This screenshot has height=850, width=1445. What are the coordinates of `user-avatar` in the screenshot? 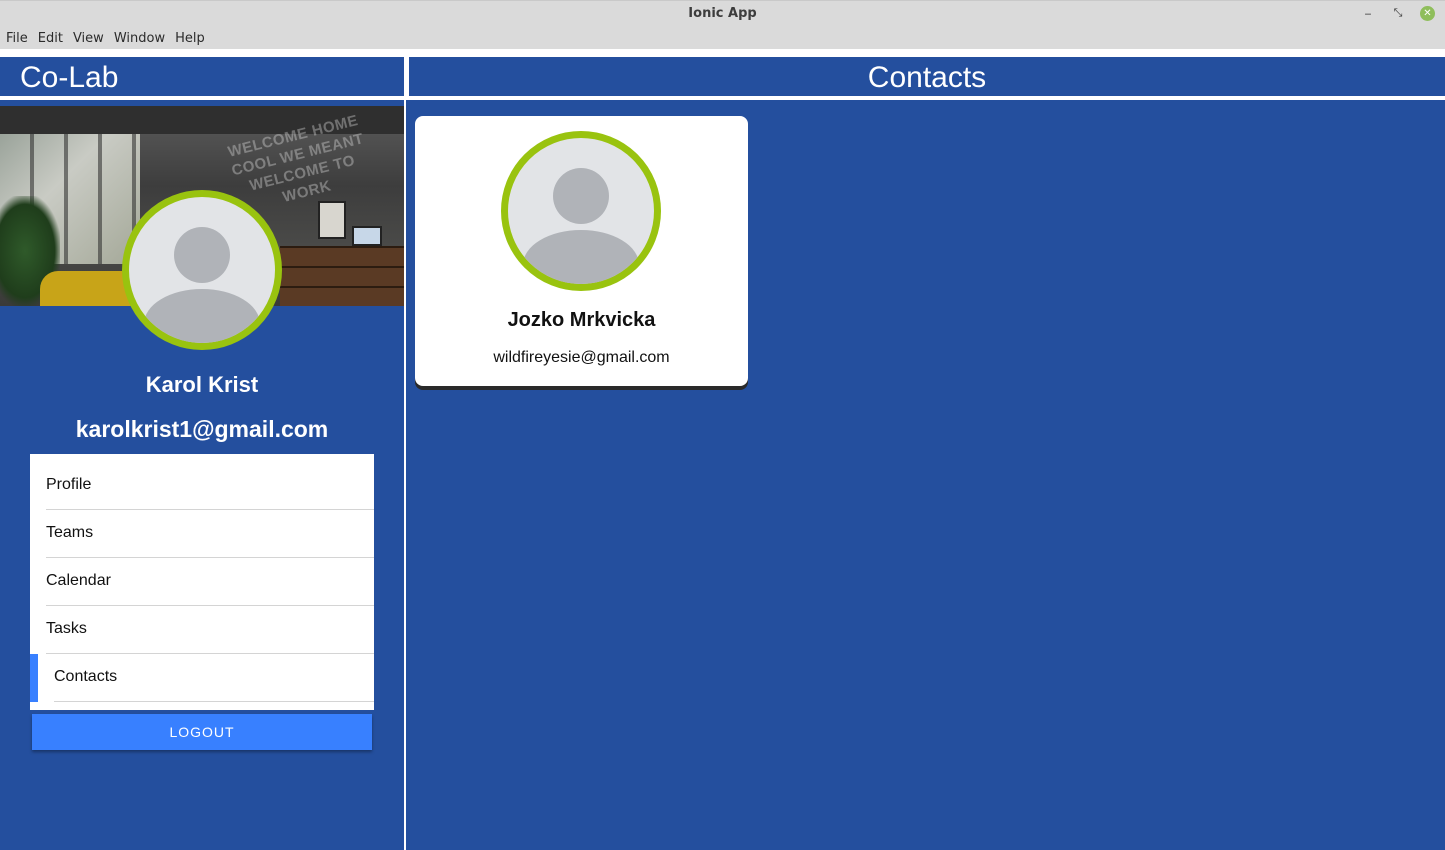 It's located at (202, 270).